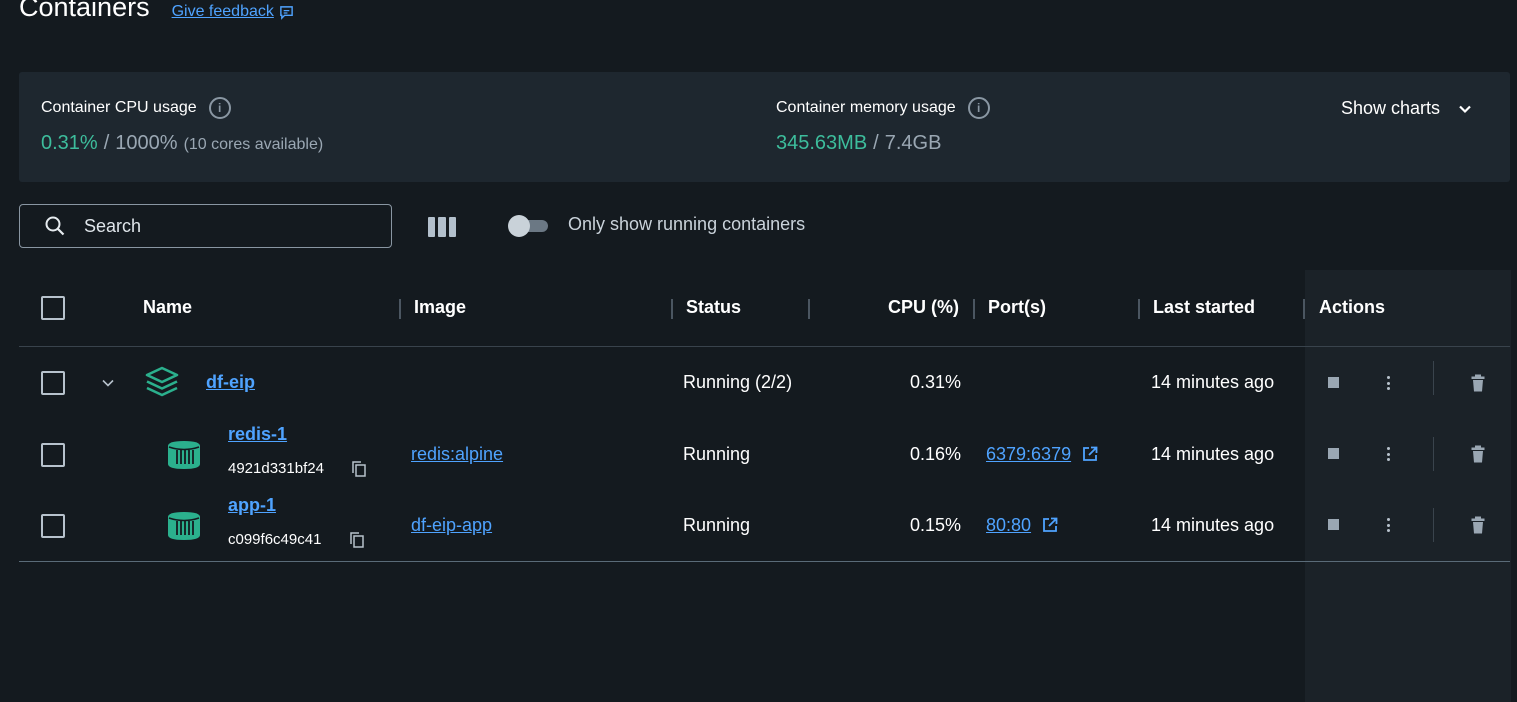 This screenshot has width=1517, height=702. What do you see at coordinates (764, 561) in the screenshot?
I see `table-bottom-divider` at bounding box center [764, 561].